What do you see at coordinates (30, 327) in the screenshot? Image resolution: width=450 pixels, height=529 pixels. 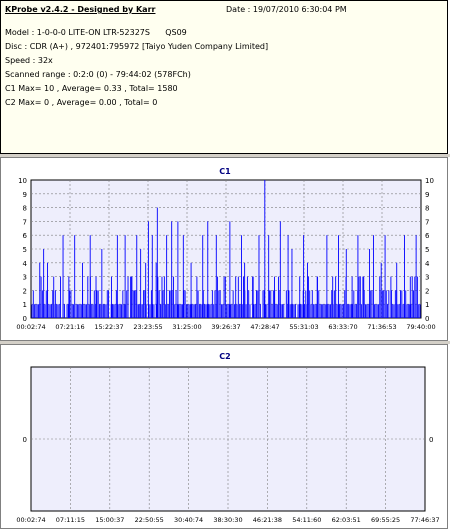 I see `c1-x-tick-label: 00:02:74` at bounding box center [30, 327].